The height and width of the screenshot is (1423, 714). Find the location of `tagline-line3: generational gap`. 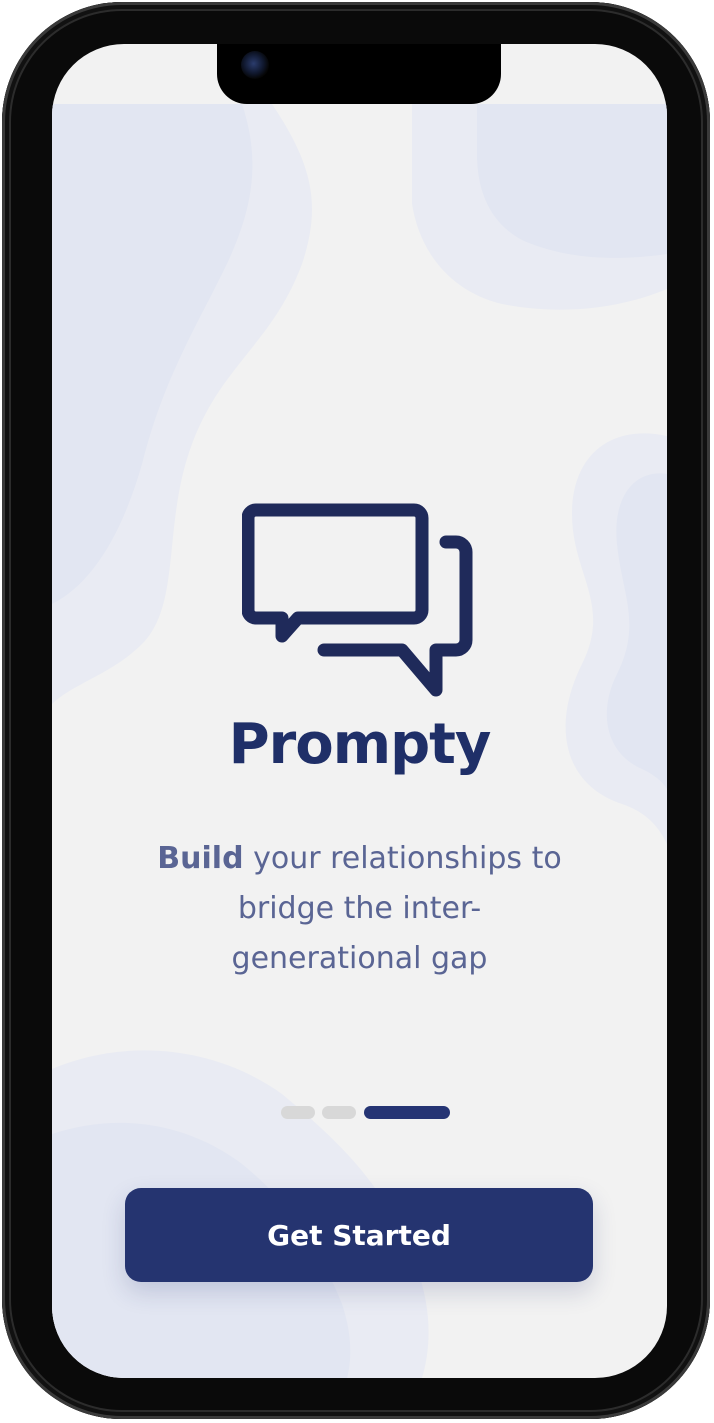

tagline-line3: generational gap is located at coordinates (359, 958).